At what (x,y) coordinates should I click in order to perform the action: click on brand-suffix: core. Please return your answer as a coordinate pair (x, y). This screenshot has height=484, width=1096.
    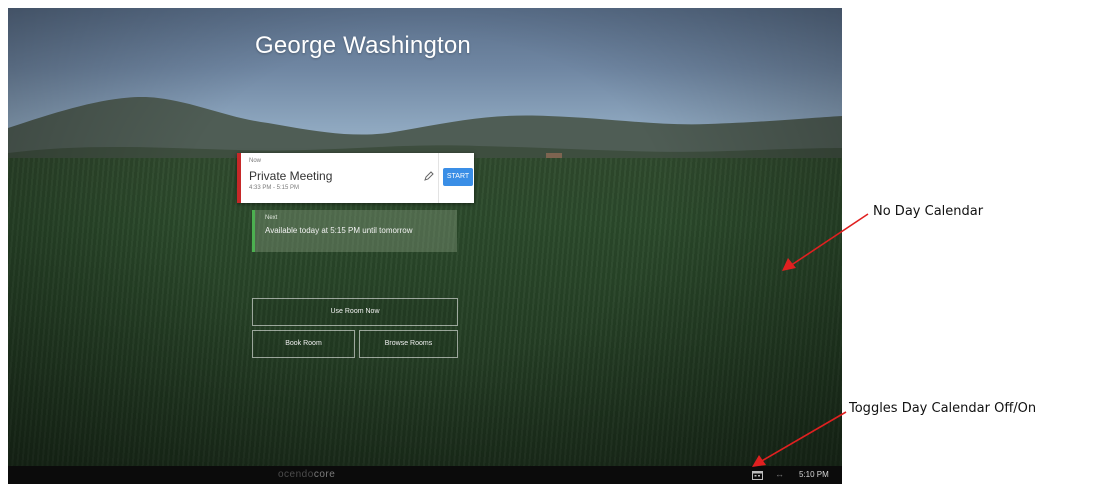
    Looking at the image, I should click on (324, 474).